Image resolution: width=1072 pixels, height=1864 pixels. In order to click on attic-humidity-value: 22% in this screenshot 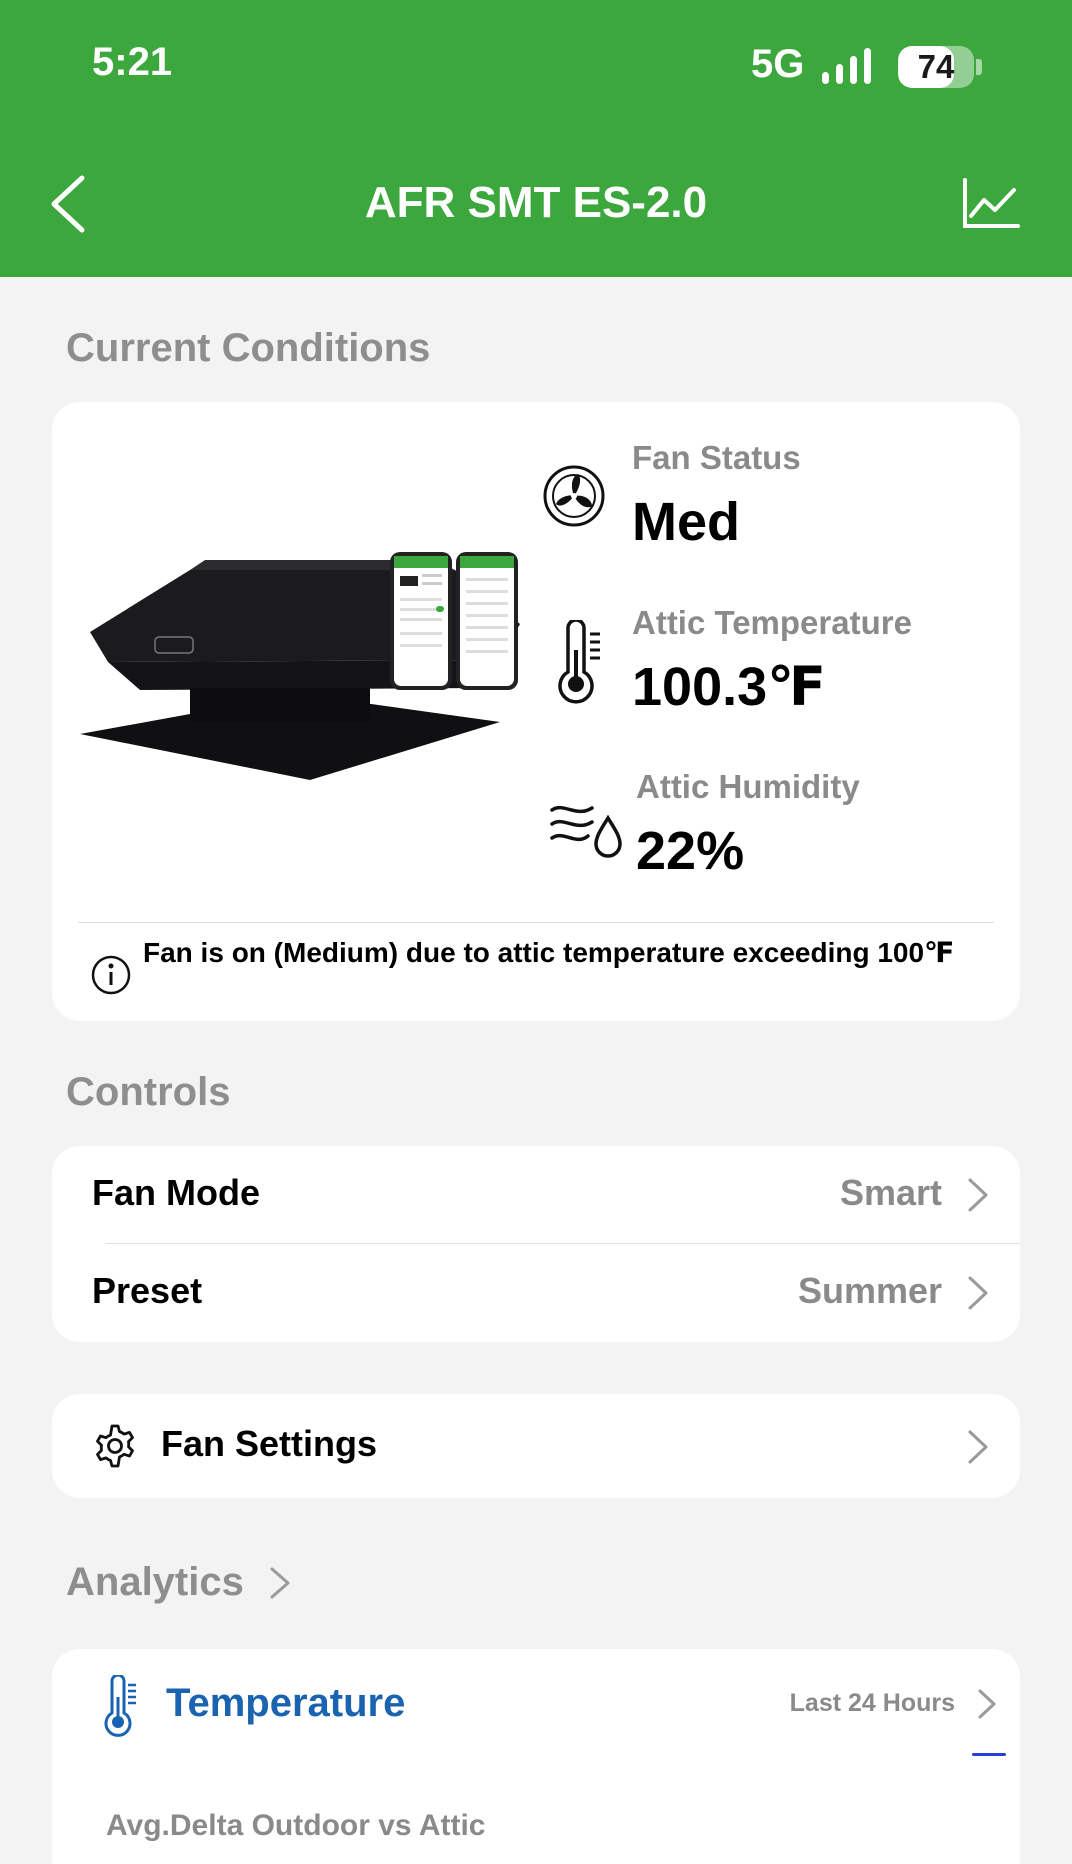, I will do `click(690, 851)`.